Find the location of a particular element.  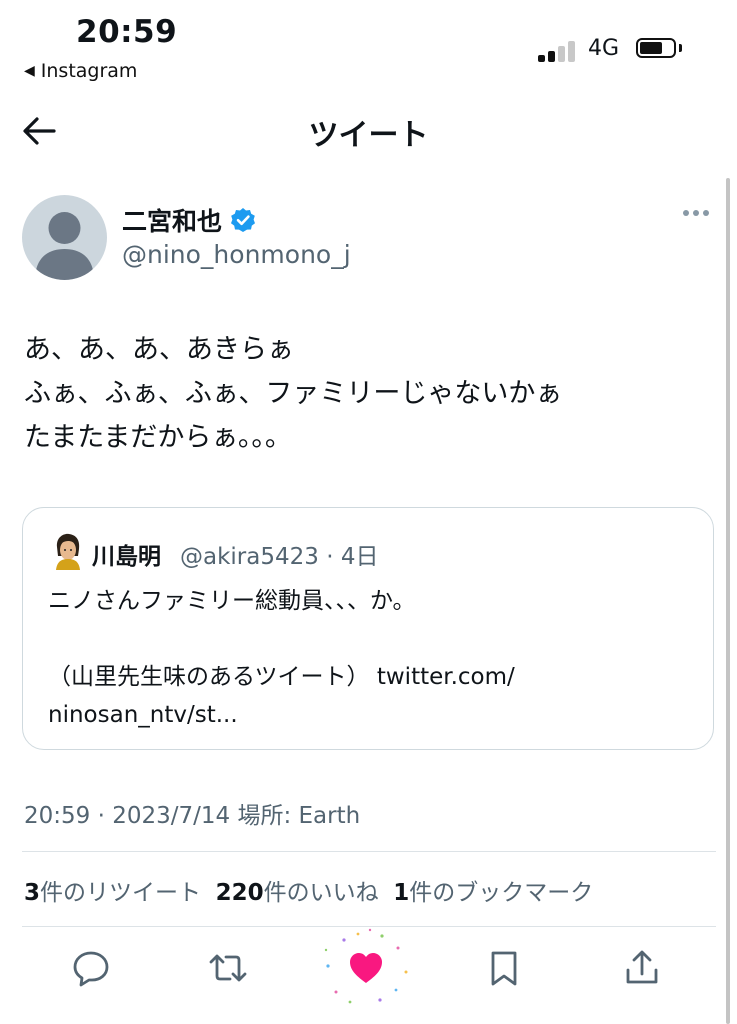

tweet-timestamp: 20:59 · 2023/7/14 場所: Earth is located at coordinates (192, 813).